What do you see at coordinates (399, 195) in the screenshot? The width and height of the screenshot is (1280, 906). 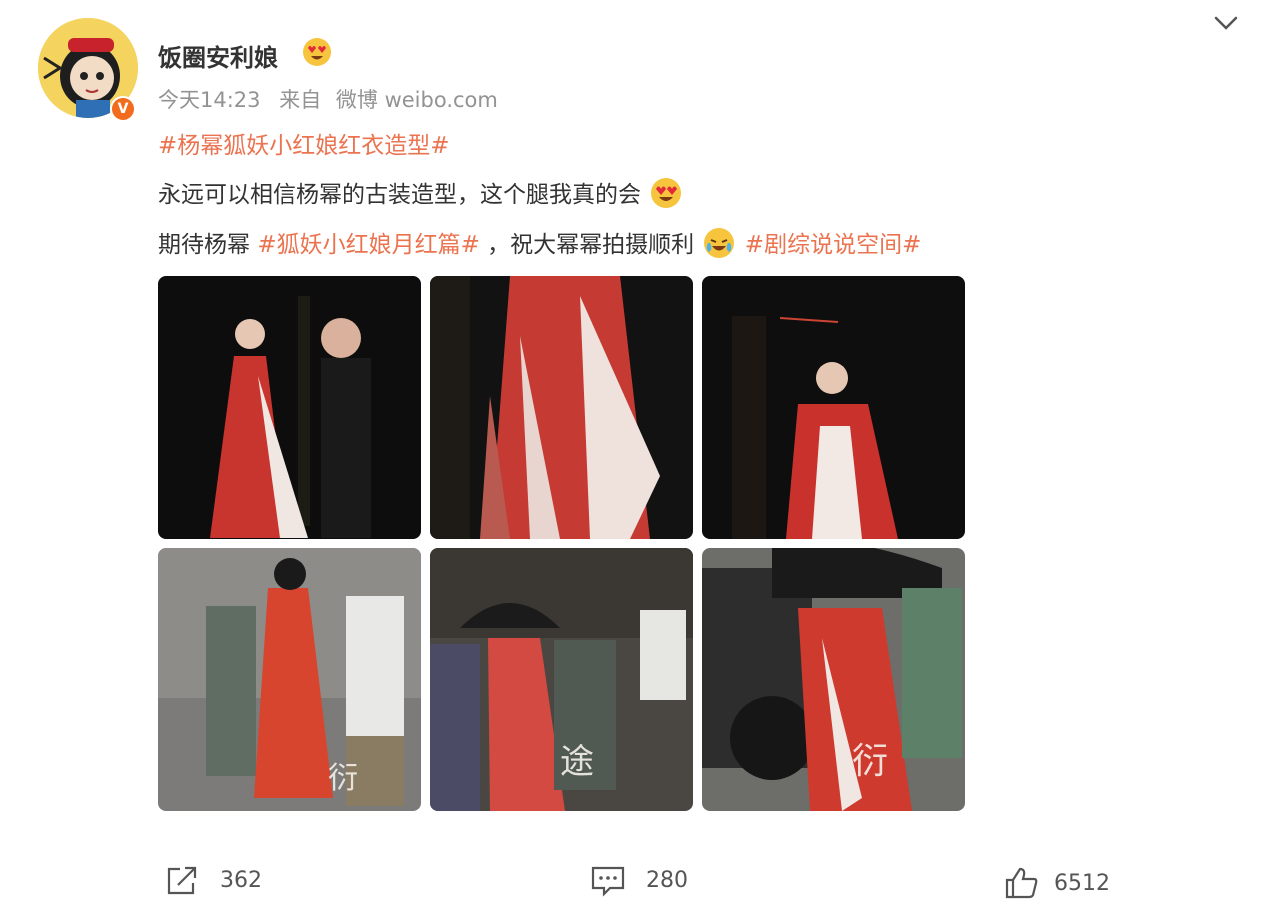 I see `post-text: 永远可以相信杨幂的古装造型，这个腿我真的会` at bounding box center [399, 195].